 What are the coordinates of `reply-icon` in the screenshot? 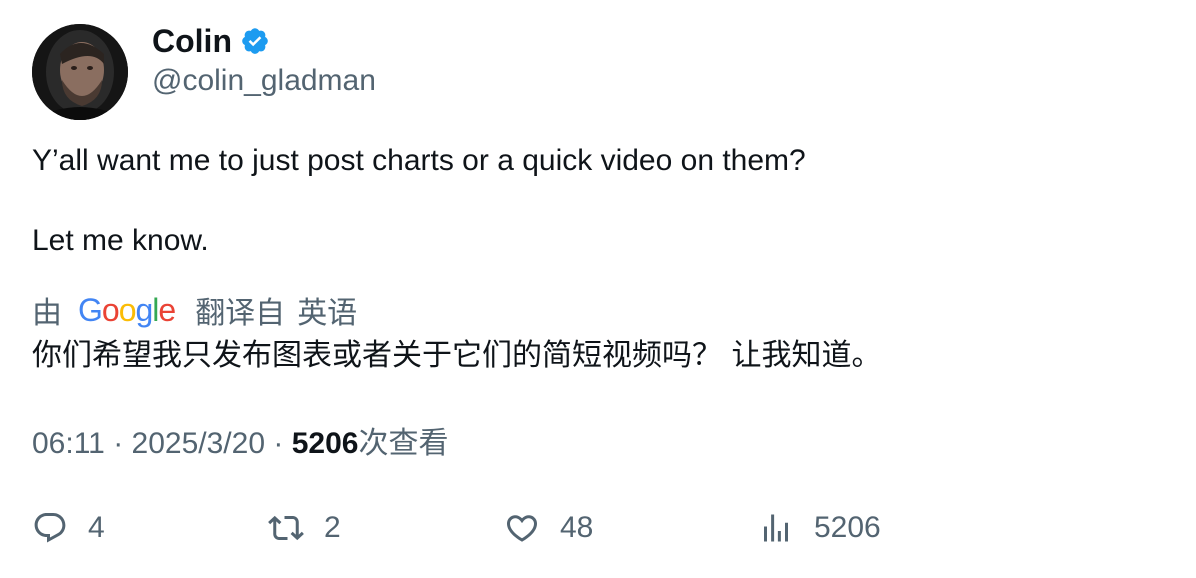 It's located at (50, 528).